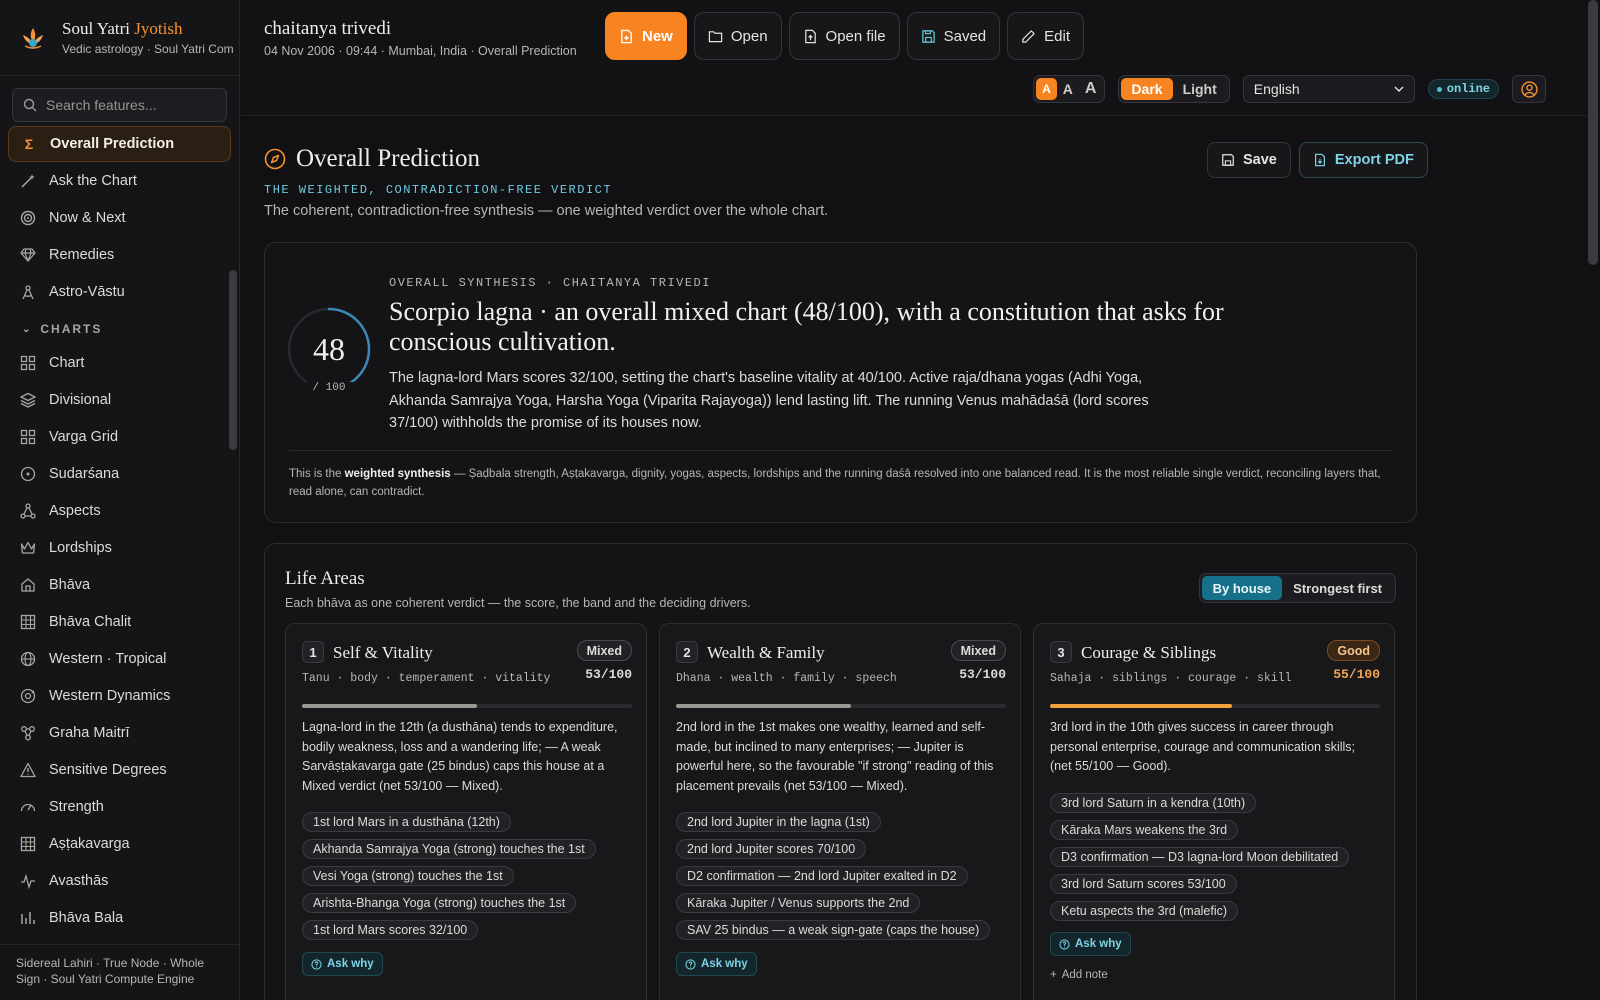  Describe the element at coordinates (1061, 652) in the screenshot. I see `house-number: 3` at that location.